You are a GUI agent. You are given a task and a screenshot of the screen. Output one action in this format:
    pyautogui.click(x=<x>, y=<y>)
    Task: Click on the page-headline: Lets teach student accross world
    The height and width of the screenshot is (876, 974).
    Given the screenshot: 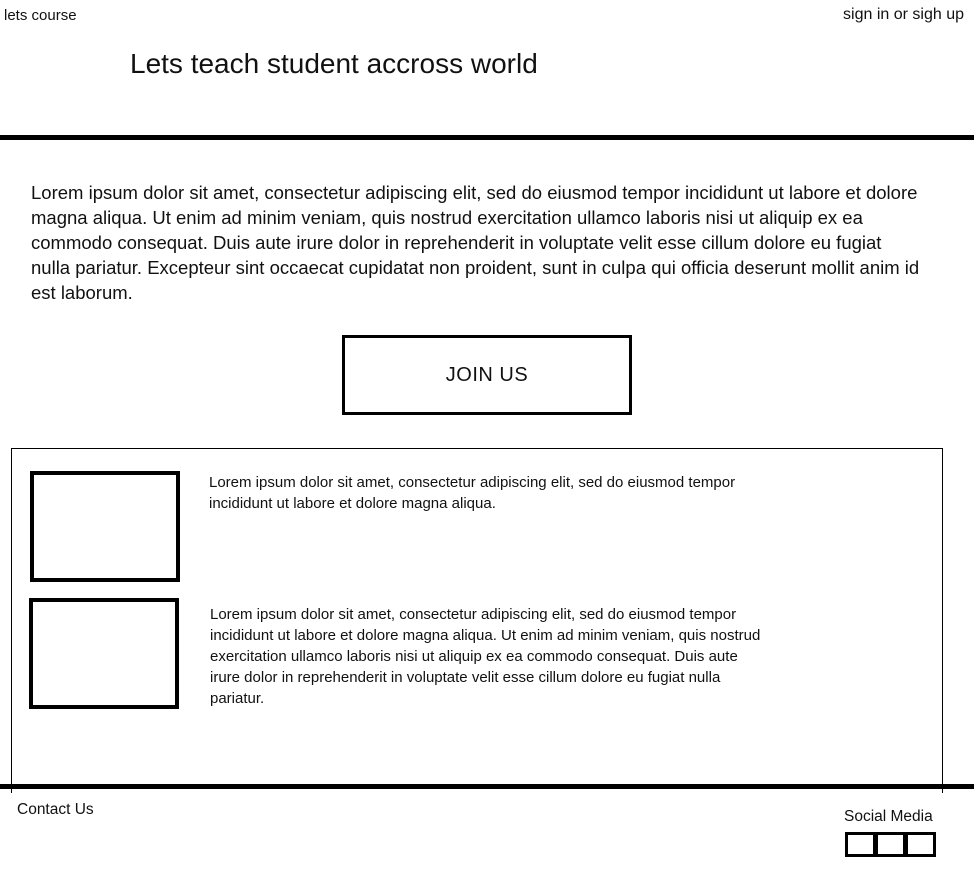 What is the action you would take?
    pyautogui.click(x=334, y=63)
    